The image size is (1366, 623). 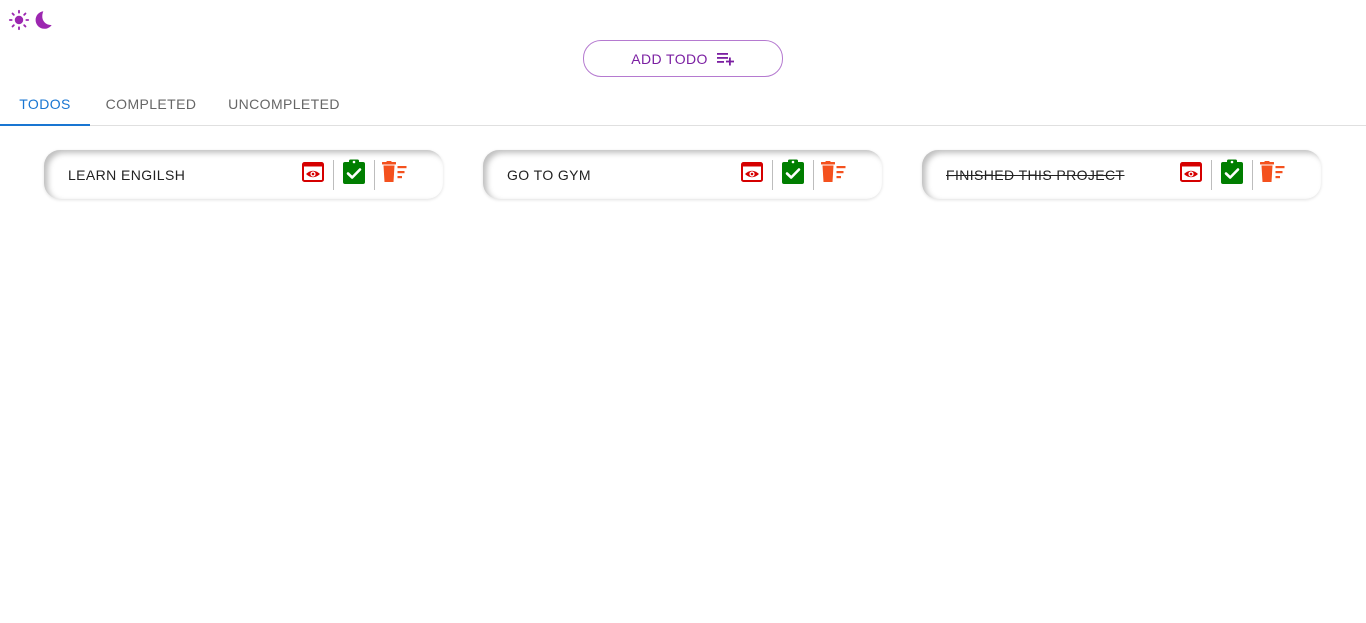 I want to click on todo-card: FINISHED THIS PROJECT, so click(x=1121, y=174).